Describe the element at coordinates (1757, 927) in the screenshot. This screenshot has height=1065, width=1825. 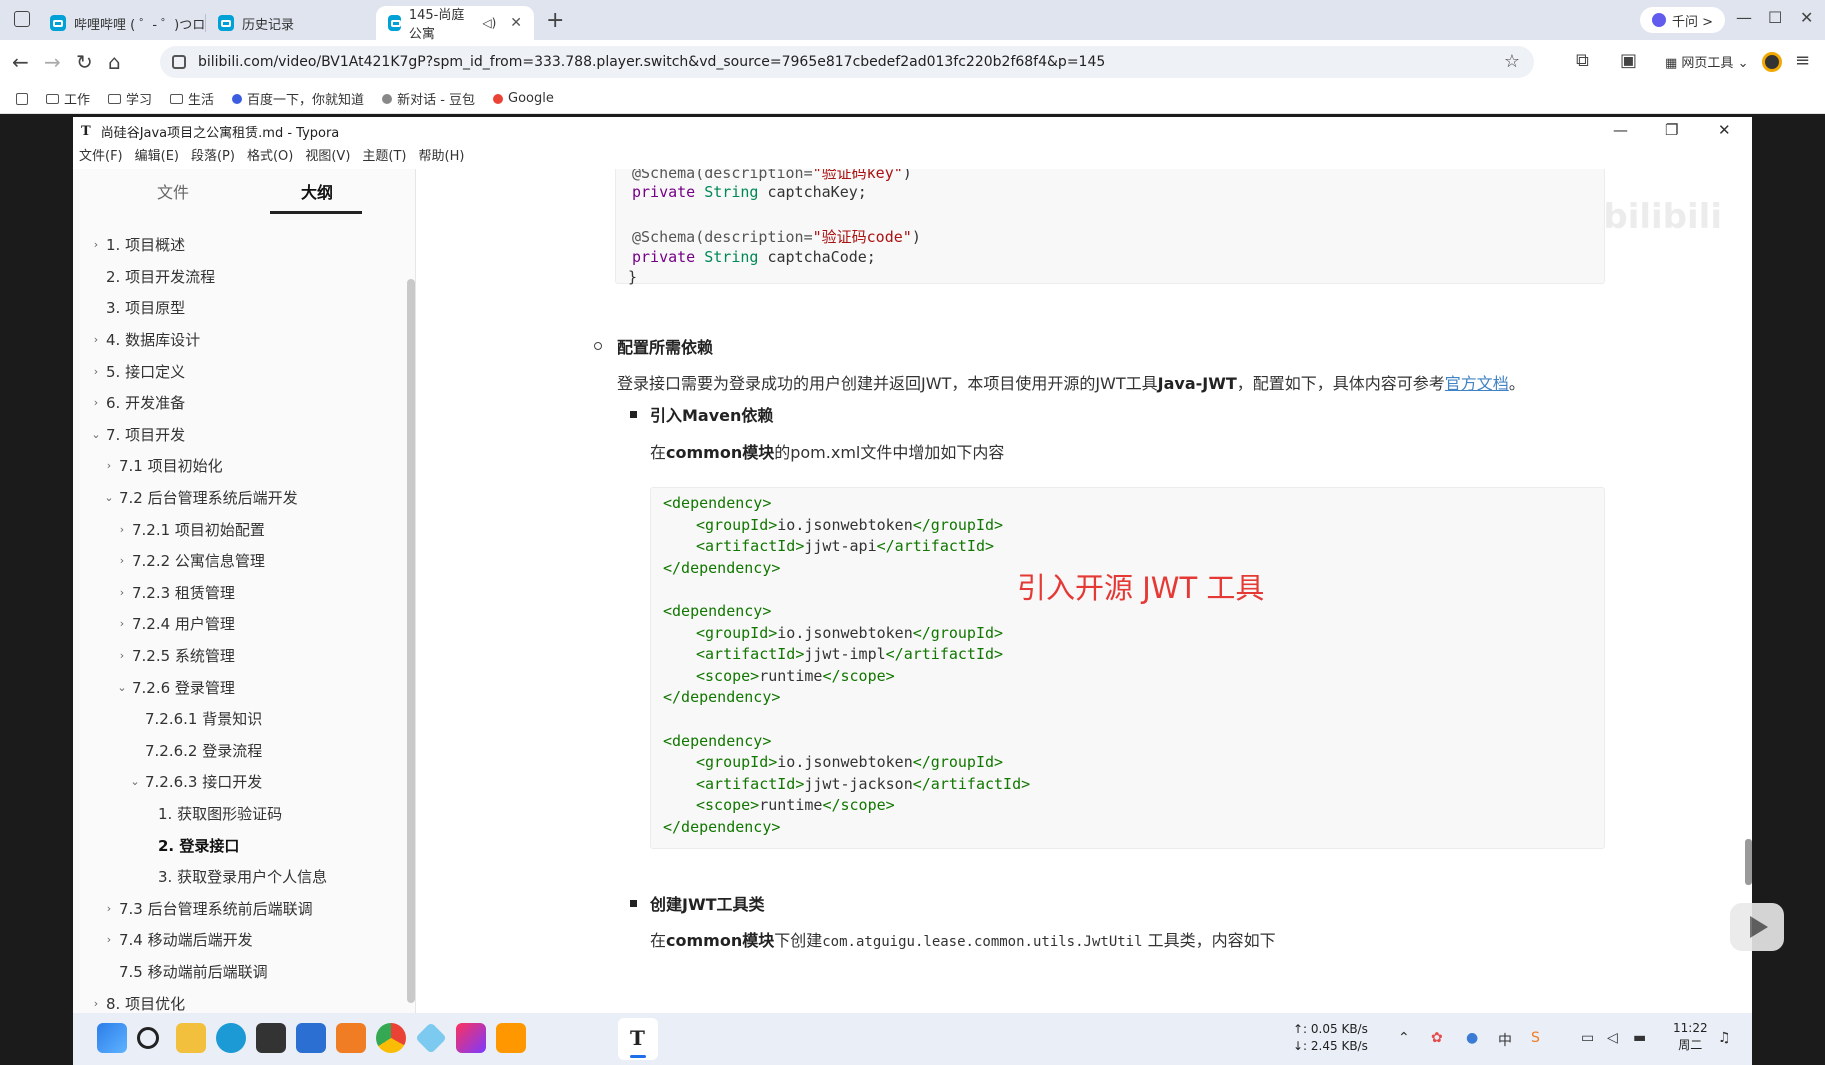
I see `video-play-button` at that location.